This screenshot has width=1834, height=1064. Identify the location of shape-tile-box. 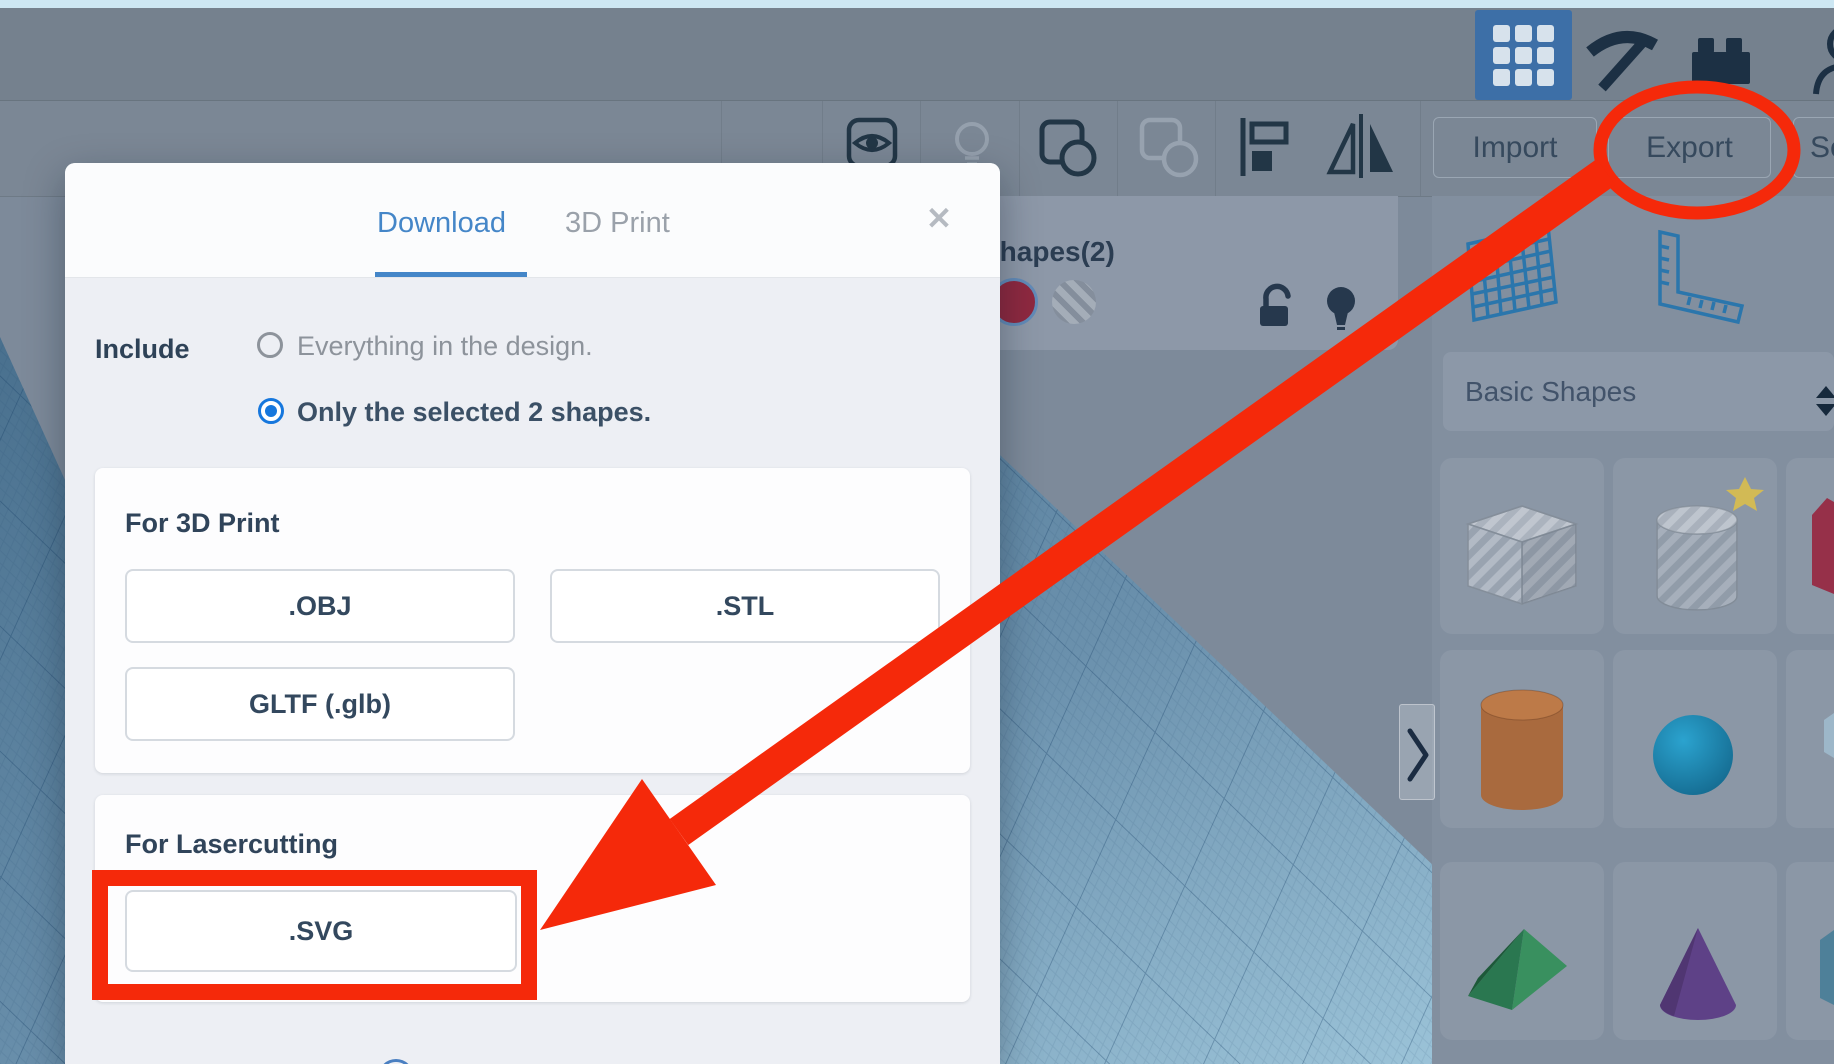
(1522, 546).